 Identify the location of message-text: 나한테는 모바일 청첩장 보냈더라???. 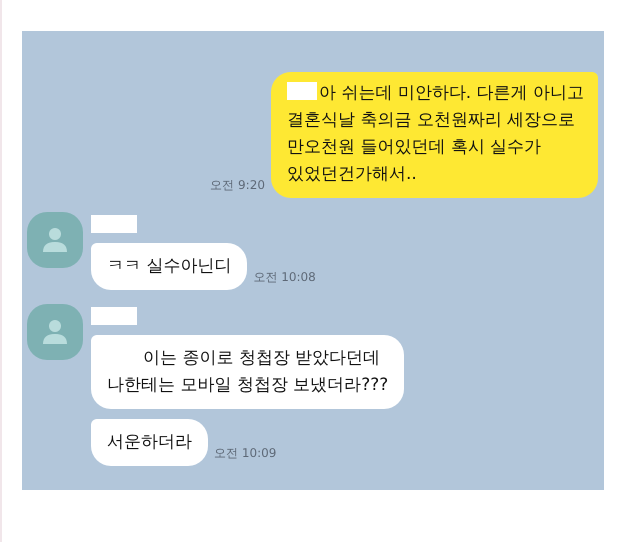
(247, 385).